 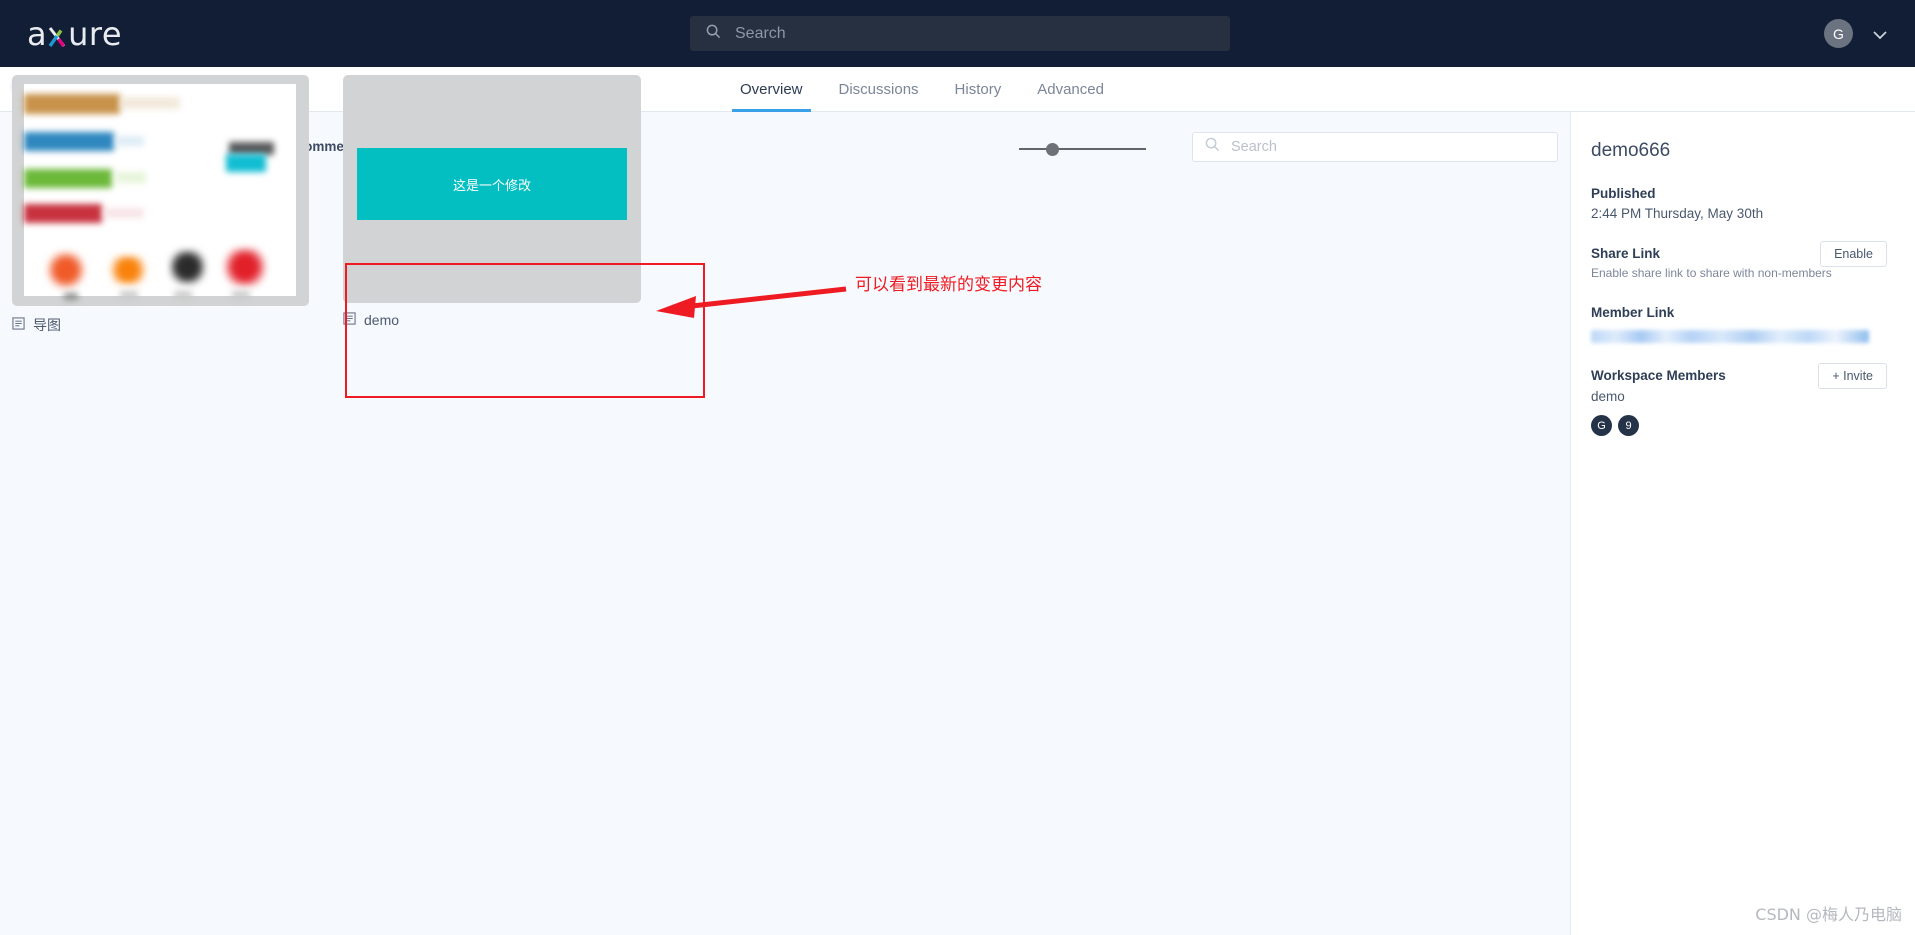 I want to click on user-avatar: G, so click(x=1838, y=33).